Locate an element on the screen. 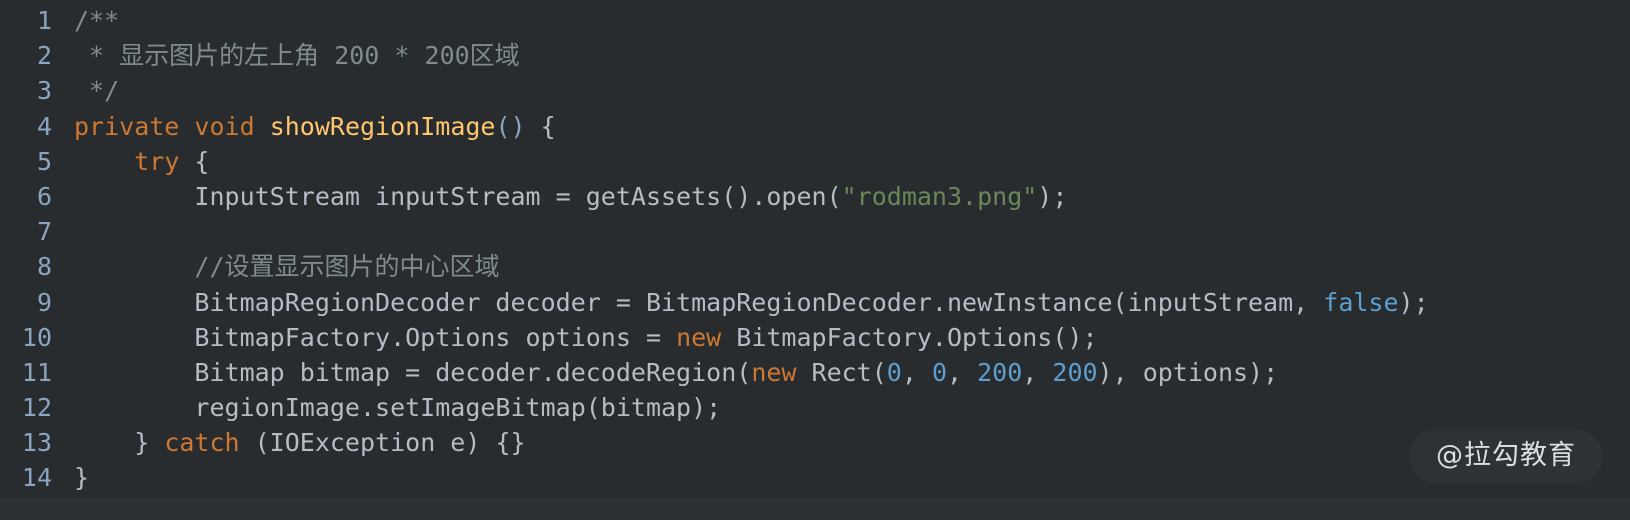 The width and height of the screenshot is (1630, 520). code-line: 3 */ is located at coordinates (815, 90).